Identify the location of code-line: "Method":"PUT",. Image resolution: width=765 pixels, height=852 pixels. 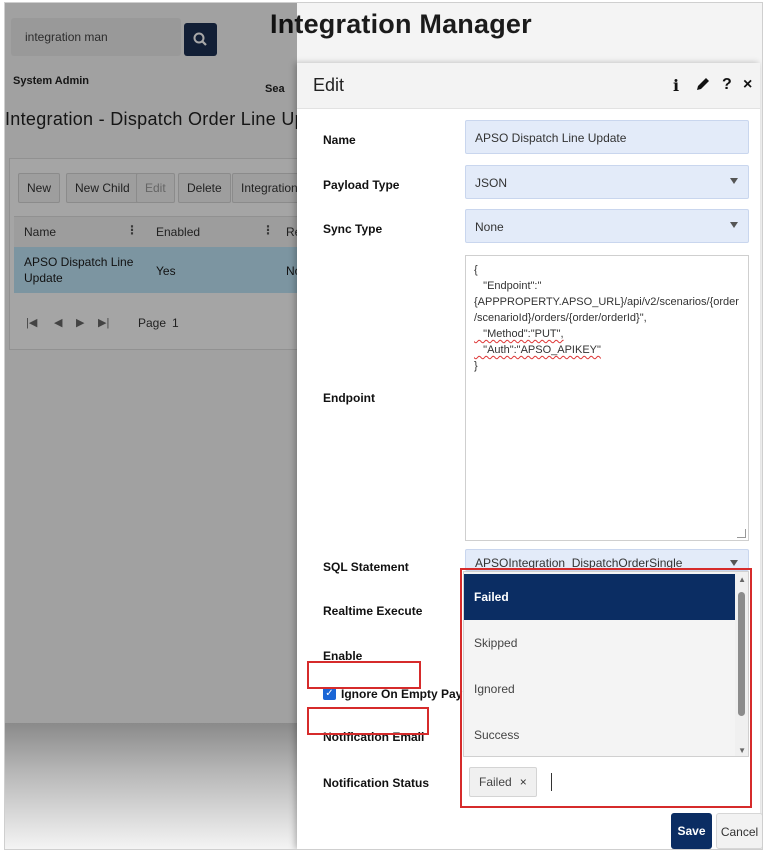
(519, 334).